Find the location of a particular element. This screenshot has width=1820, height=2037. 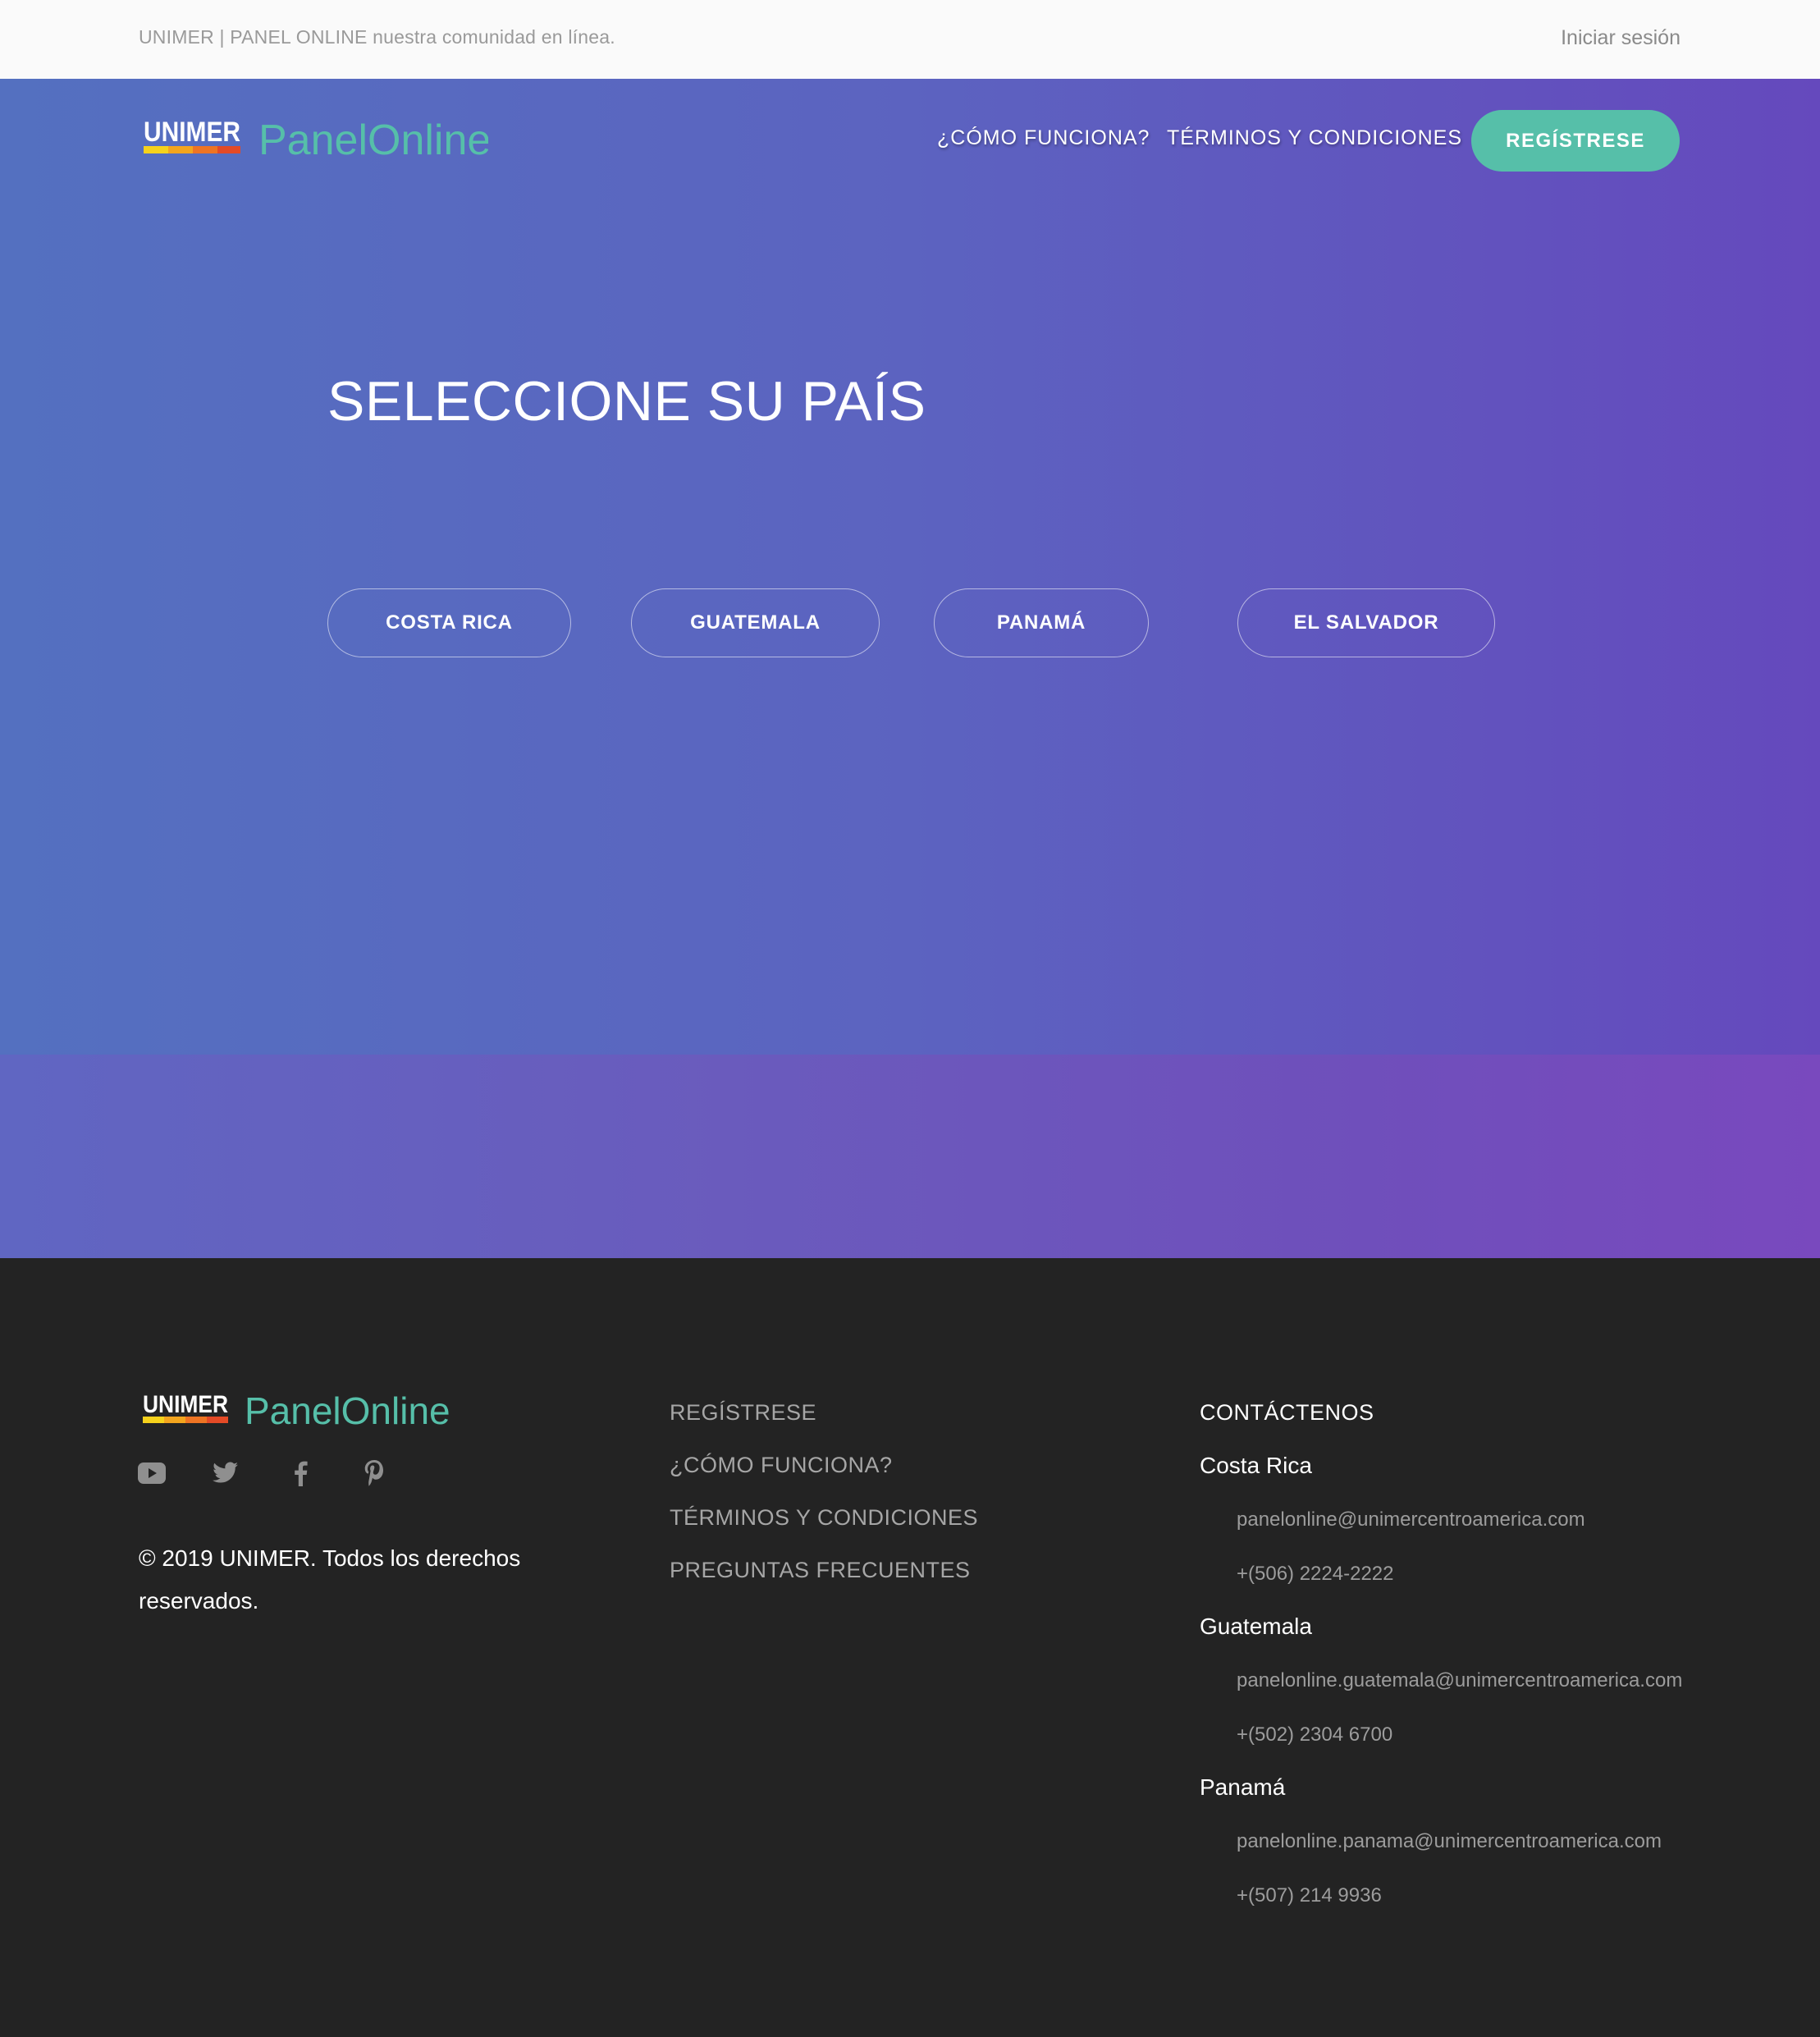

footer-logo: UNIMER PanelOnline is located at coordinates (299, 1414).